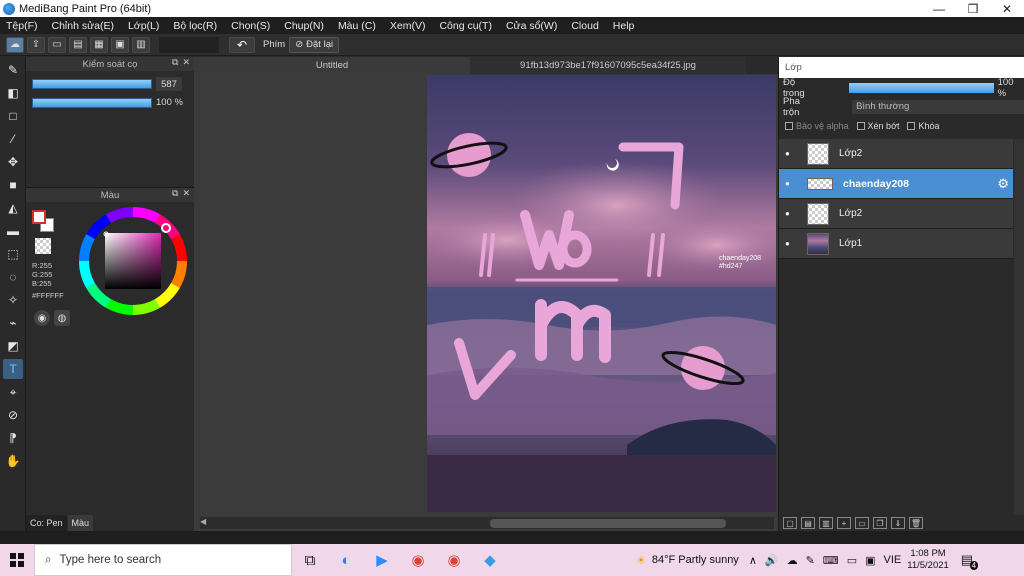 Image resolution: width=1024 pixels, height=576 pixels. I want to click on menu-window: Cửa sổ(W), so click(531, 26).